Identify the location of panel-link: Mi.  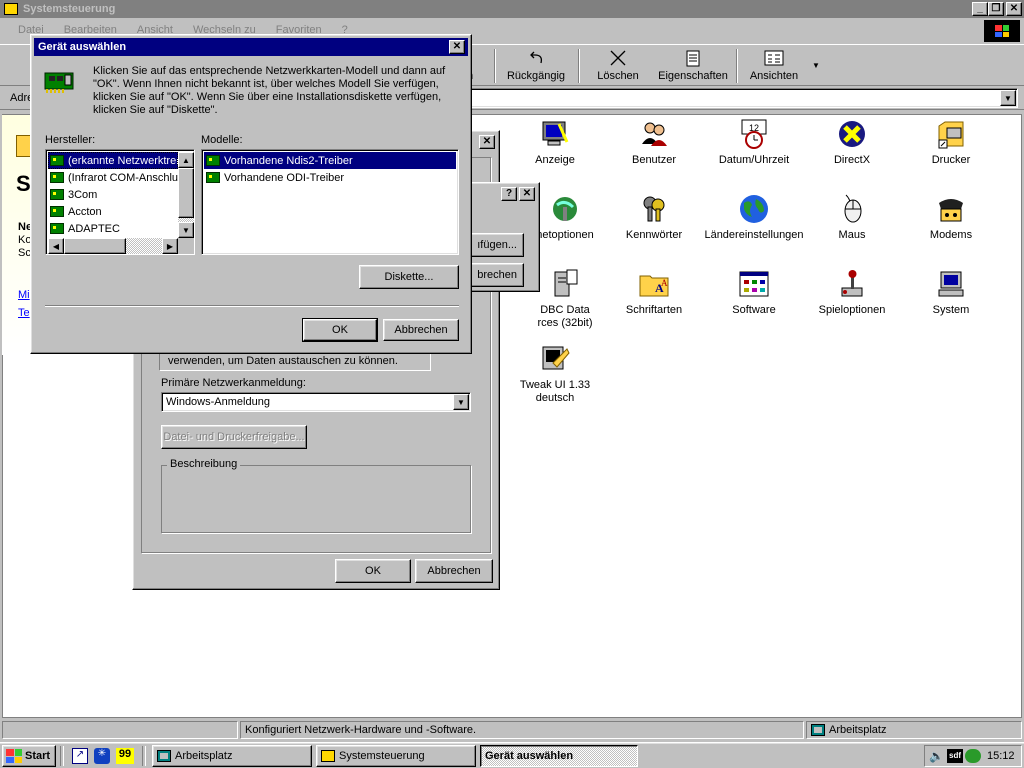
(24, 295).